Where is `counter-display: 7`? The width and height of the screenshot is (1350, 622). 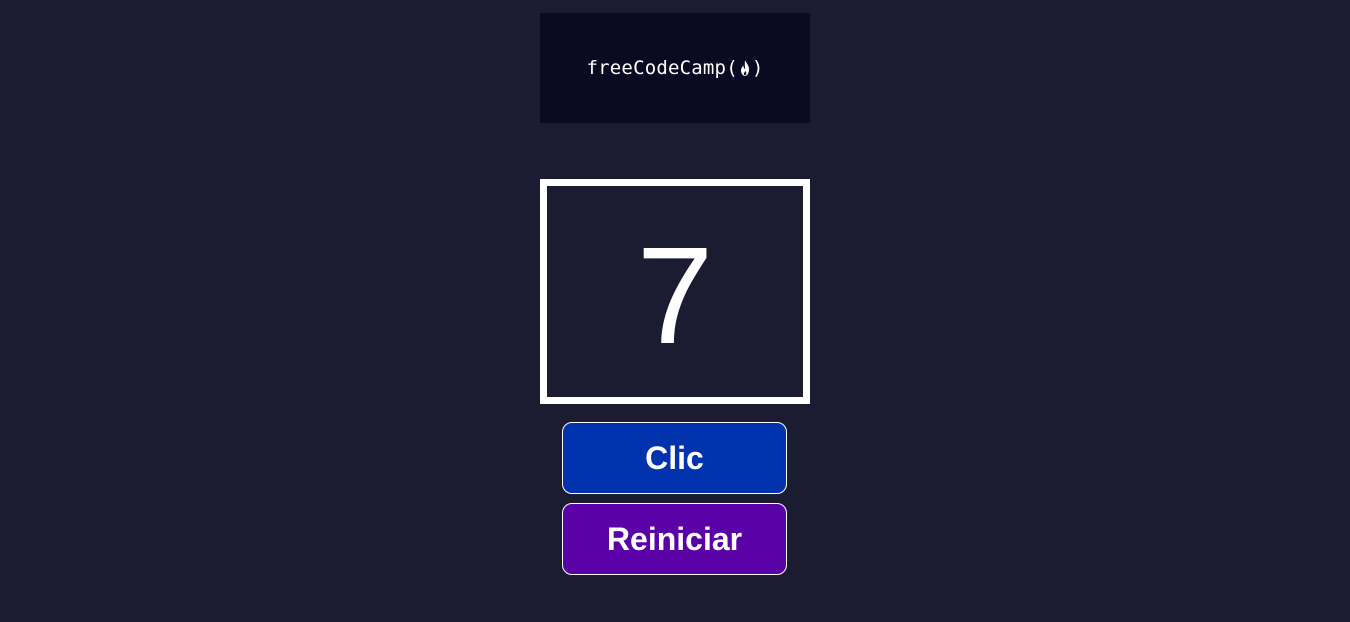 counter-display: 7 is located at coordinates (675, 291).